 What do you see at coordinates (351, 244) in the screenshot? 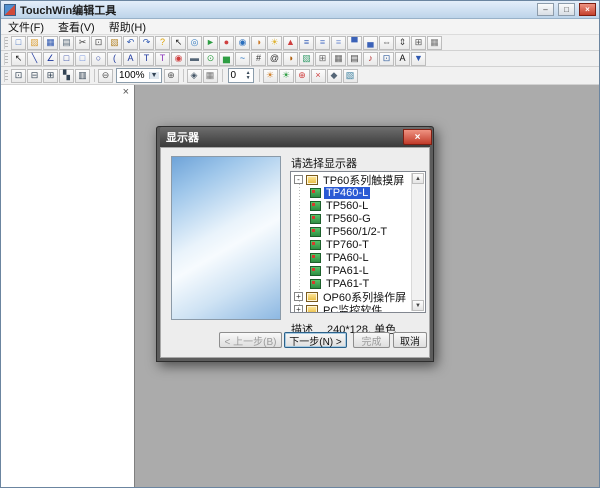
I see `tree-item-tp760-t: TP760-T` at bounding box center [351, 244].